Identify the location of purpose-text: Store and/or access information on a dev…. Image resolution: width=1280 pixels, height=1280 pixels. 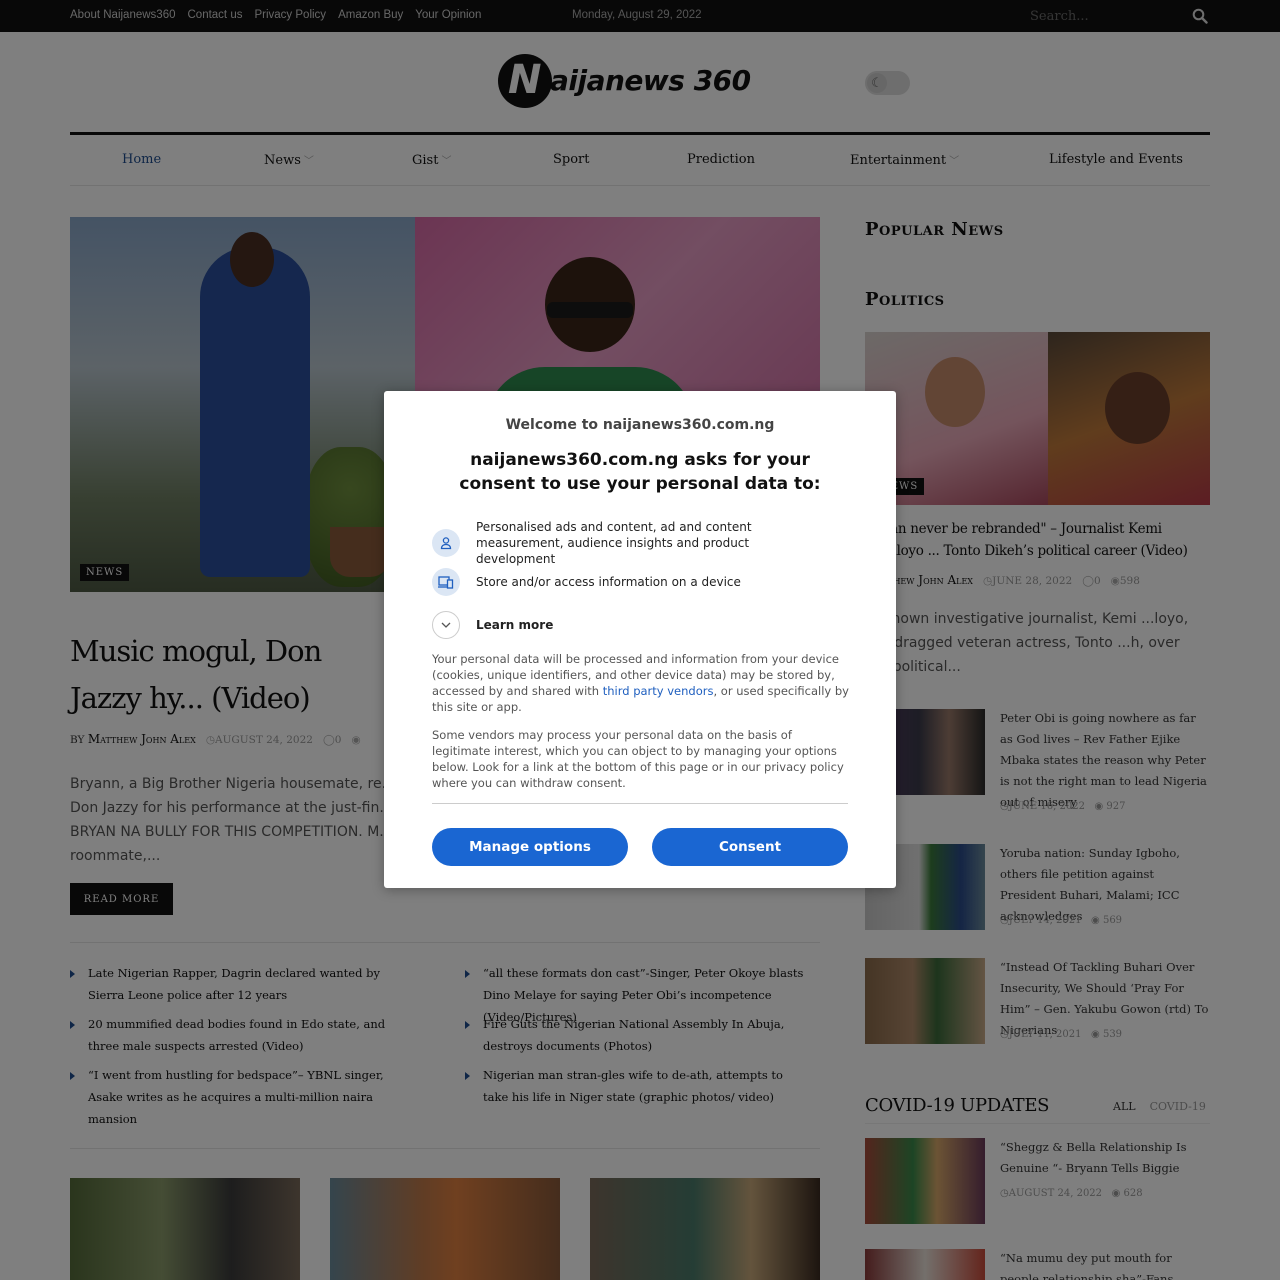
(608, 582).